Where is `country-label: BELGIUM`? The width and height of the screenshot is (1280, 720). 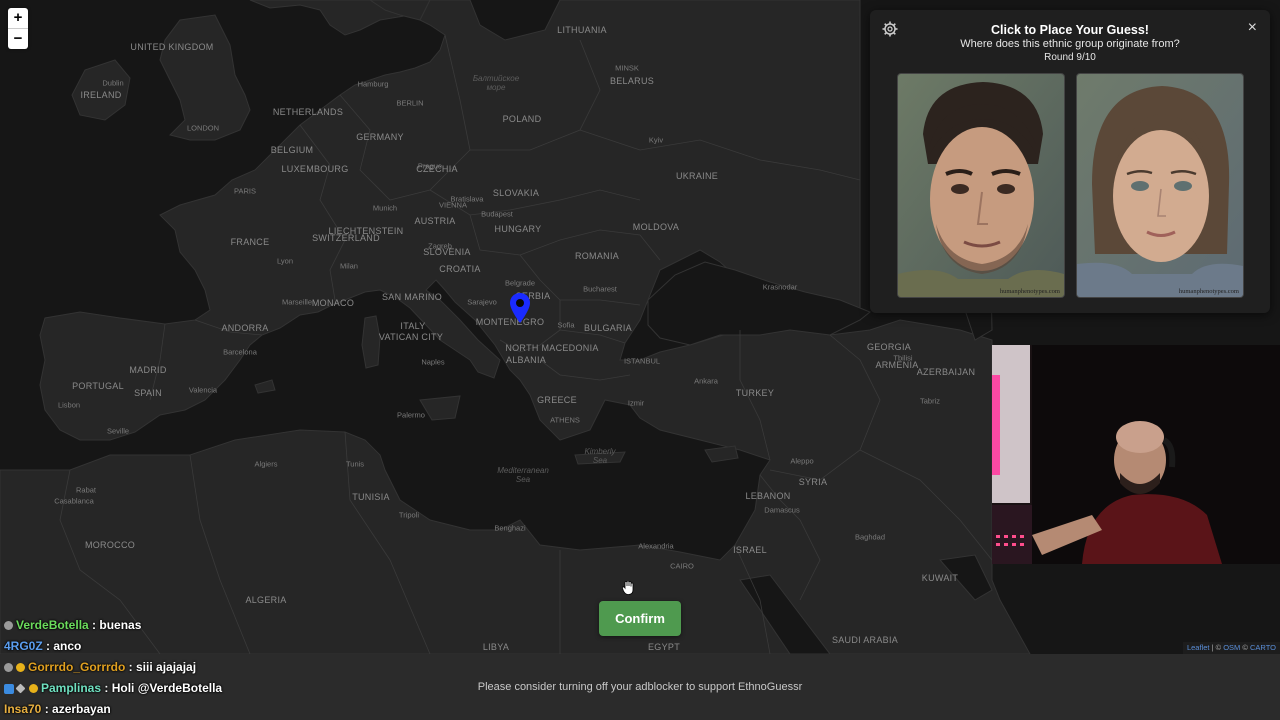 country-label: BELGIUM is located at coordinates (292, 150).